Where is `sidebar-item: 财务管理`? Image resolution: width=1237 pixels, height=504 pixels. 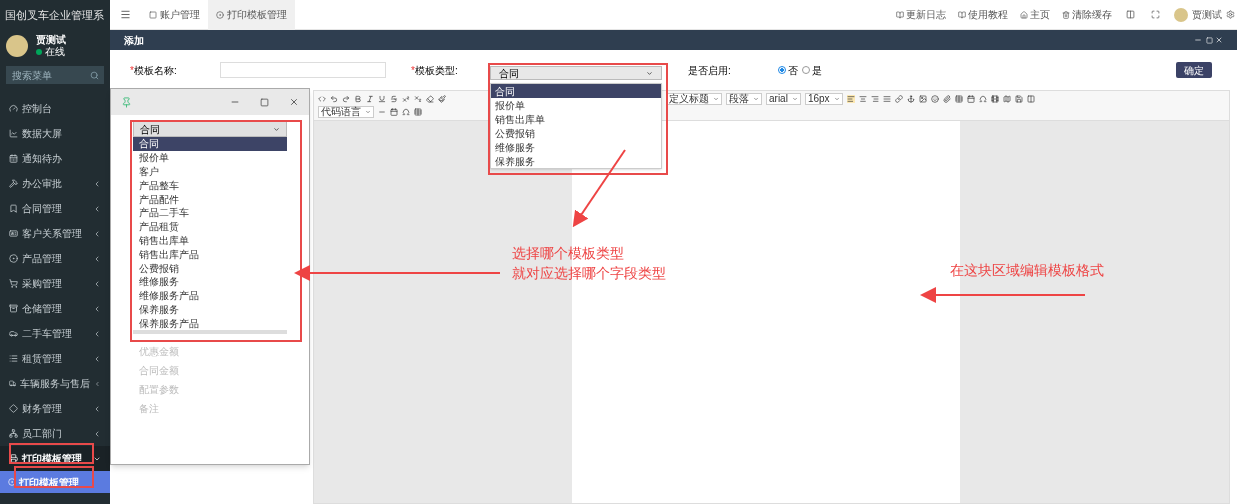 sidebar-item: 财务管理 is located at coordinates (55, 408).